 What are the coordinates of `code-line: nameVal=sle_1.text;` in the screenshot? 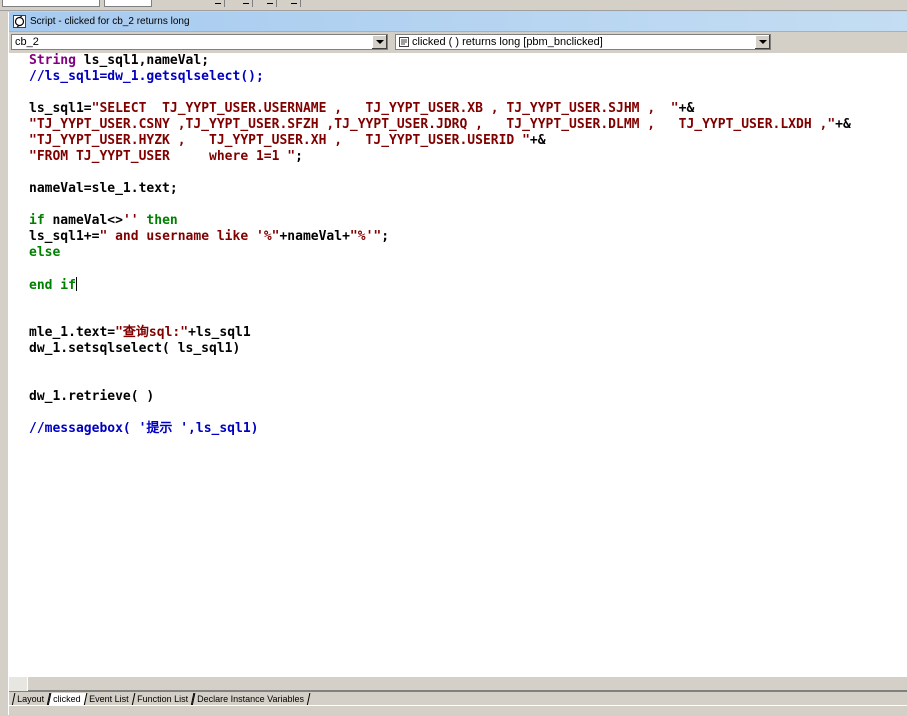 It's located at (440, 189).